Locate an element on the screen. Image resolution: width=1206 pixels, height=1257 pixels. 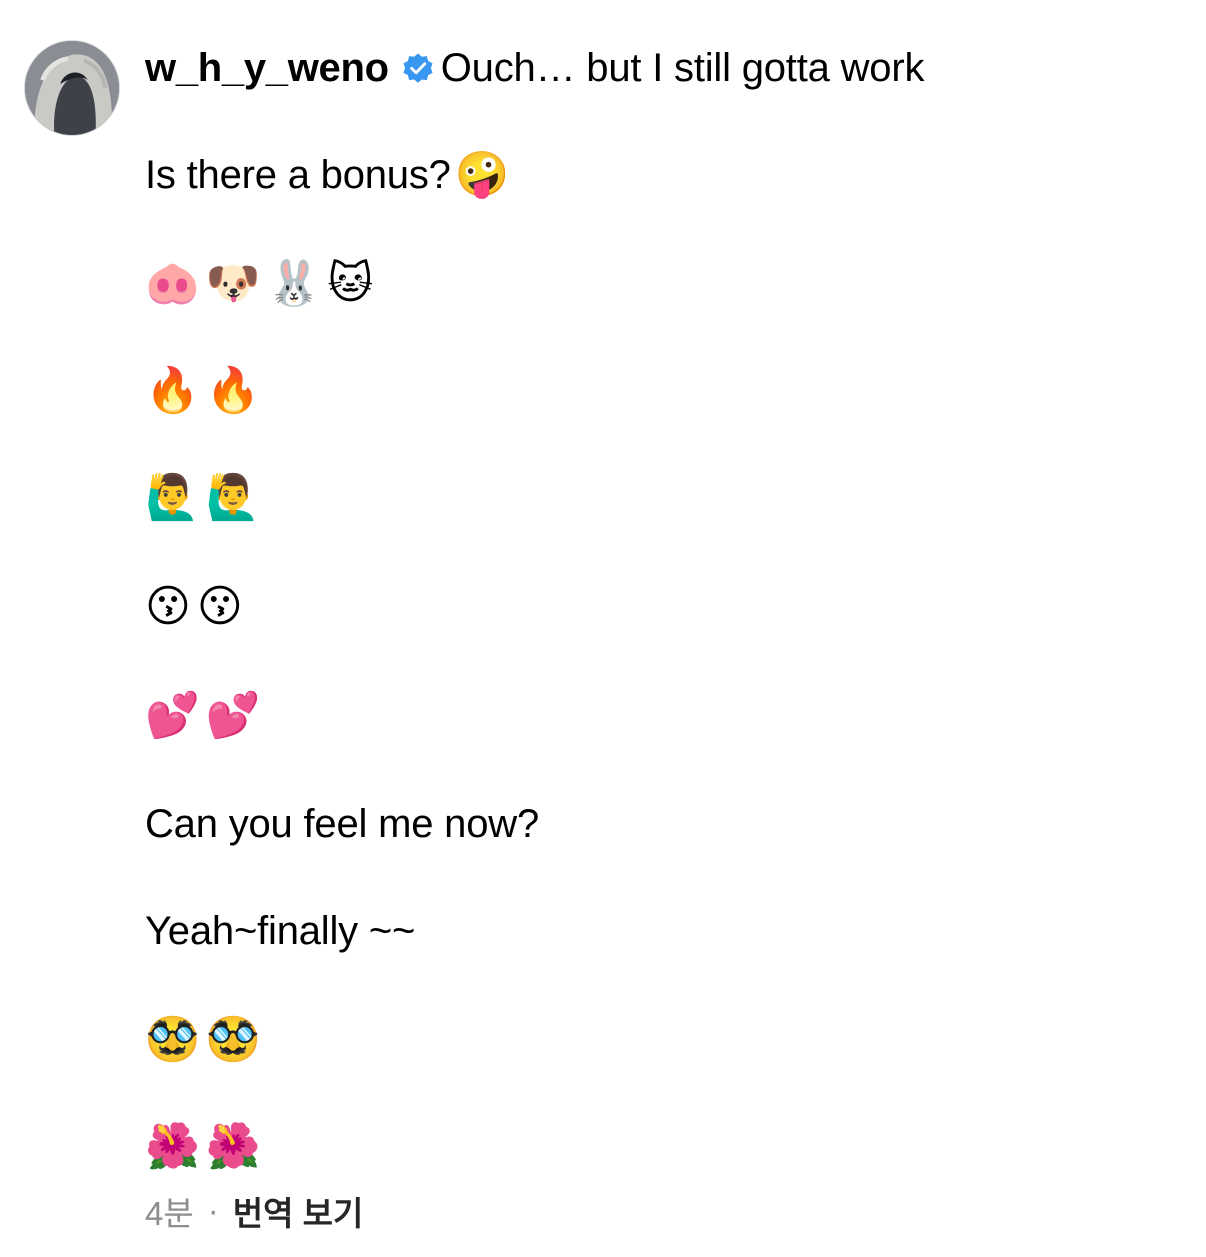
comment-line-kissing: 😗😗 is located at coordinates (197, 607).